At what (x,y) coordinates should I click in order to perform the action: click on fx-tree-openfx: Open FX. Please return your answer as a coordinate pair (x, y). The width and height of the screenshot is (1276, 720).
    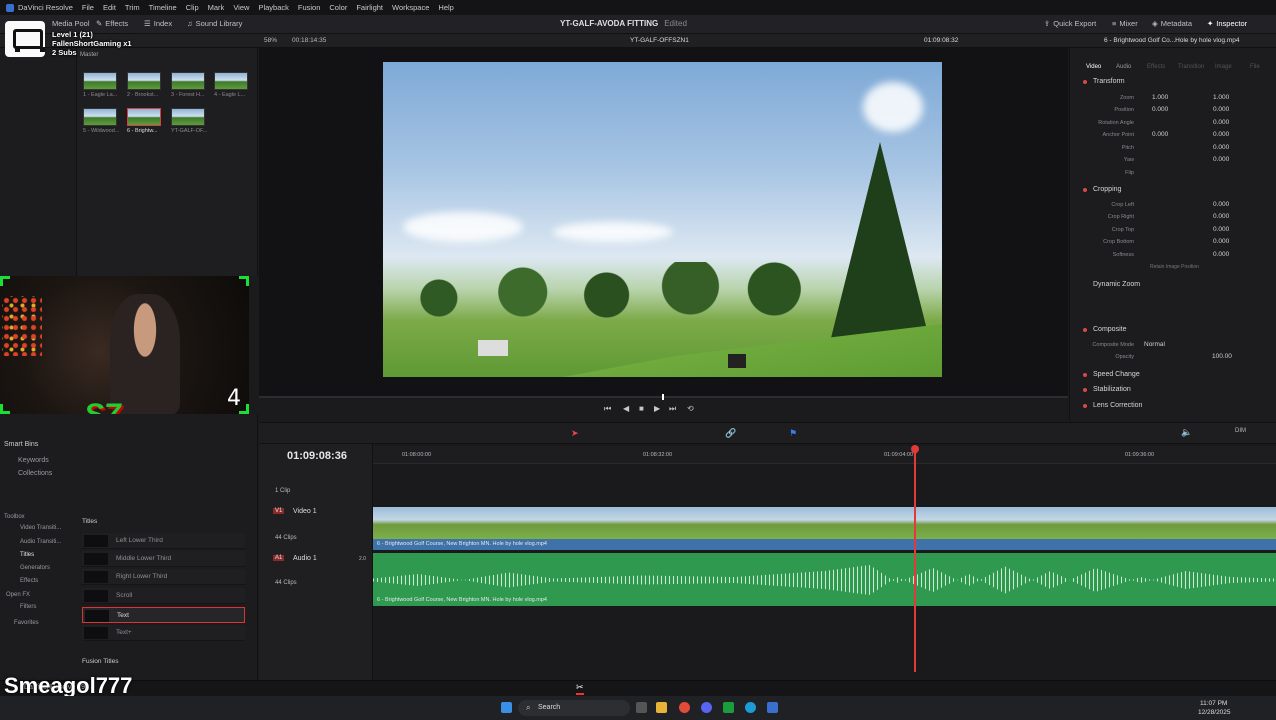
    Looking at the image, I should click on (18, 595).